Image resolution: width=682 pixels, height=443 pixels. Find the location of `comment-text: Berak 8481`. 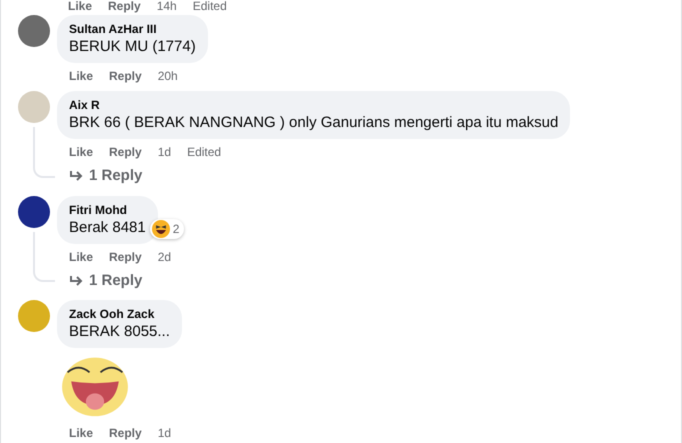

comment-text: Berak 8481 is located at coordinates (107, 228).